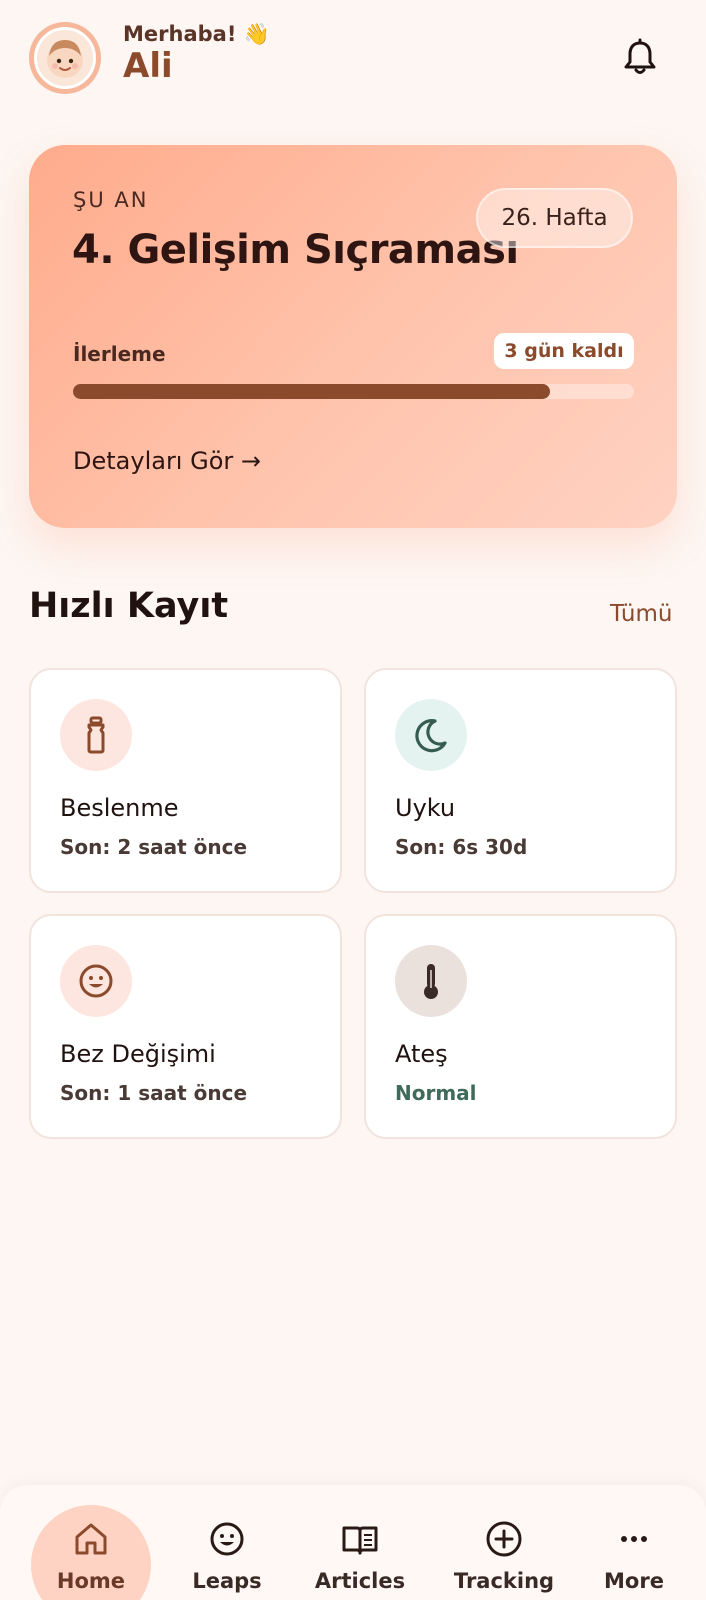  What do you see at coordinates (111, 200) in the screenshot?
I see `current-label: ŞU AN` at bounding box center [111, 200].